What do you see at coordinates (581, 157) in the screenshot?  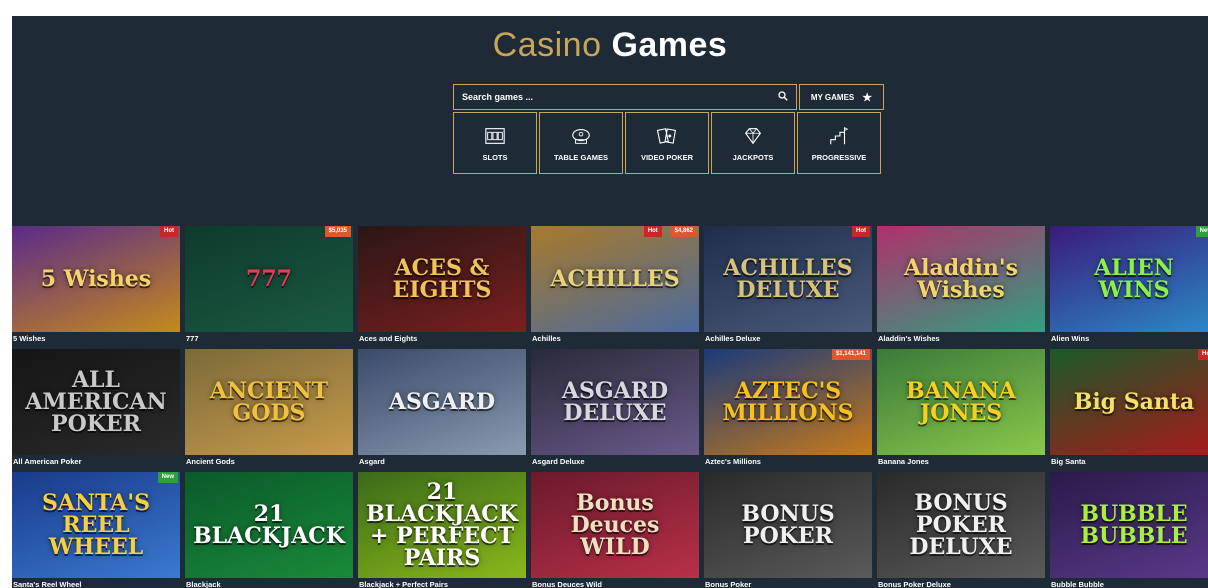 I see `category-label: TABLE GAMES` at bounding box center [581, 157].